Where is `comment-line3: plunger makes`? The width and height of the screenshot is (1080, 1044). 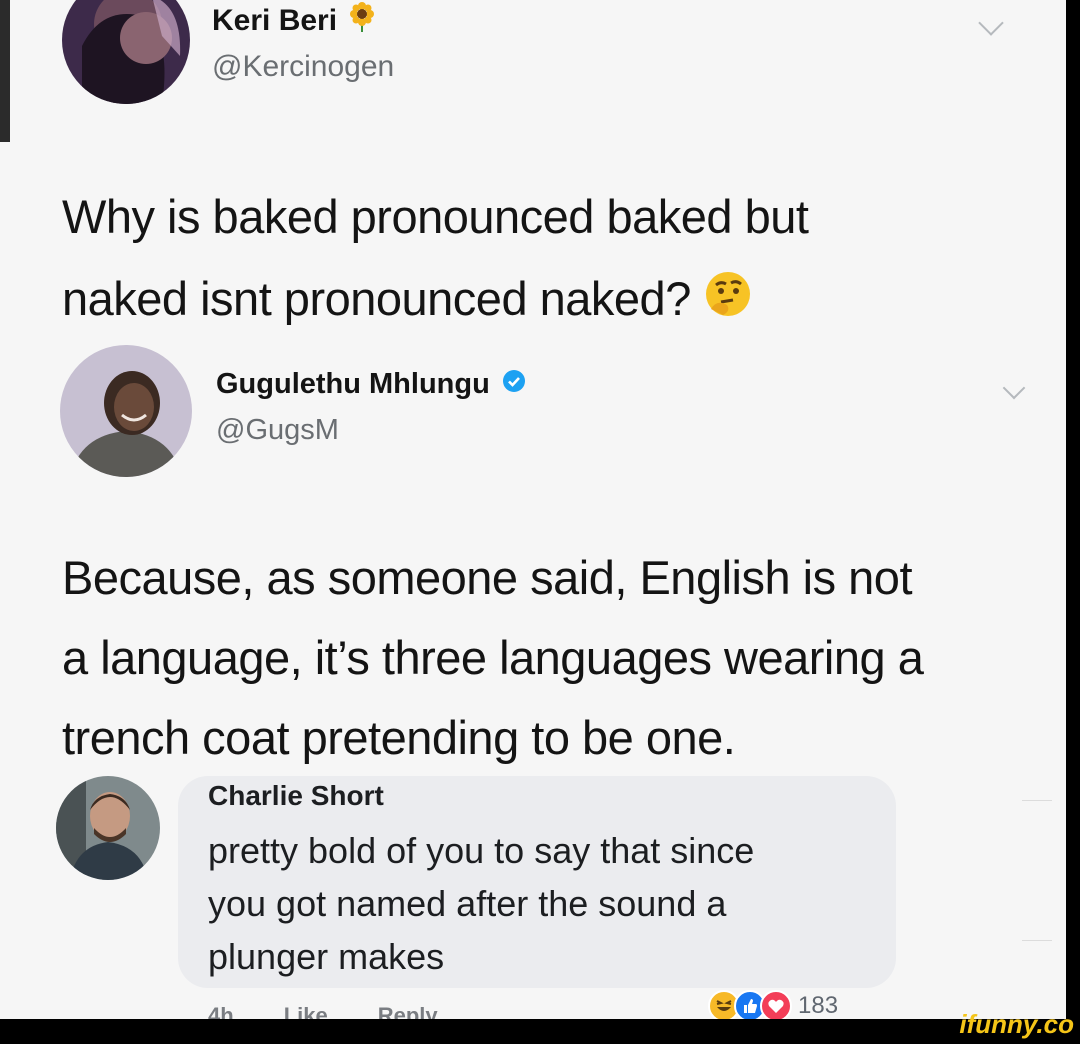
comment-line3: plunger makes is located at coordinates (326, 956).